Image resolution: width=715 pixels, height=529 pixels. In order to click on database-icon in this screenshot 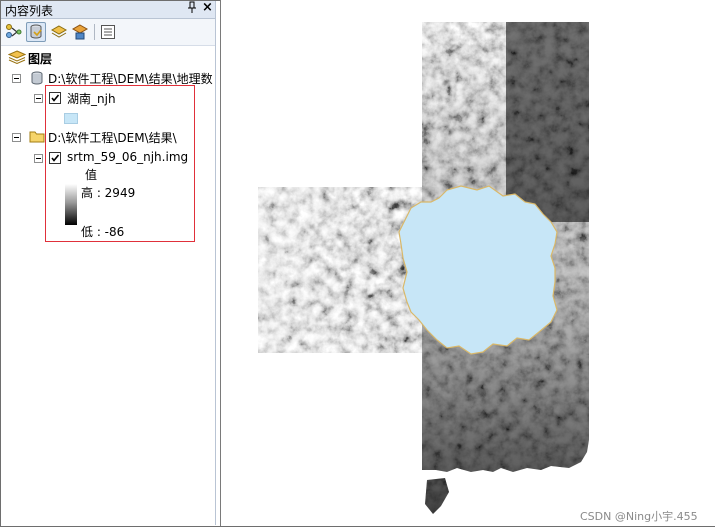, I will do `click(37, 79)`.